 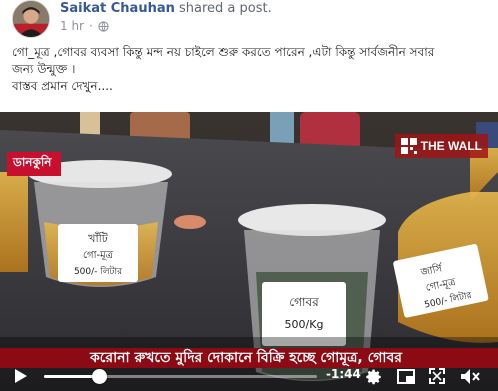 What do you see at coordinates (21, 376) in the screenshot?
I see `play-icon` at bounding box center [21, 376].